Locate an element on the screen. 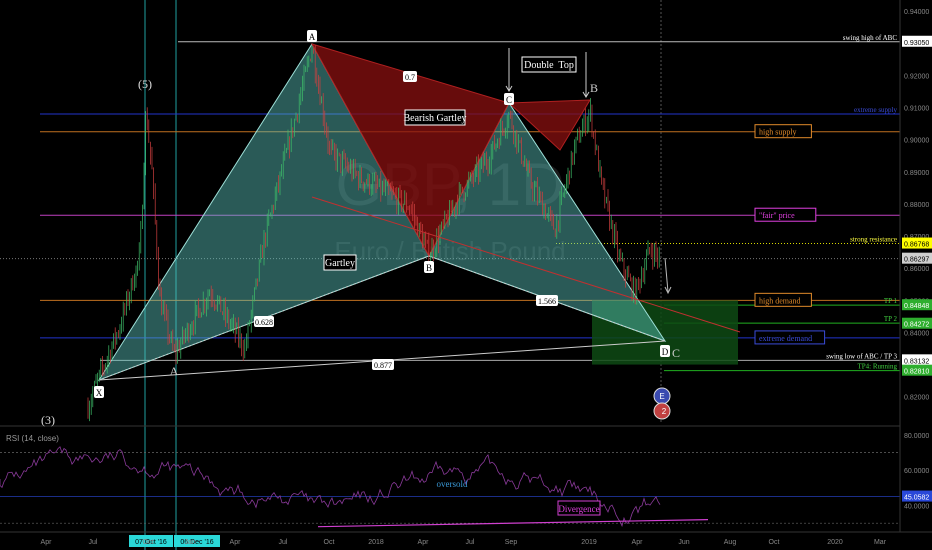 This screenshot has height=550, width=932. event-badge-earnings: E is located at coordinates (662, 396).